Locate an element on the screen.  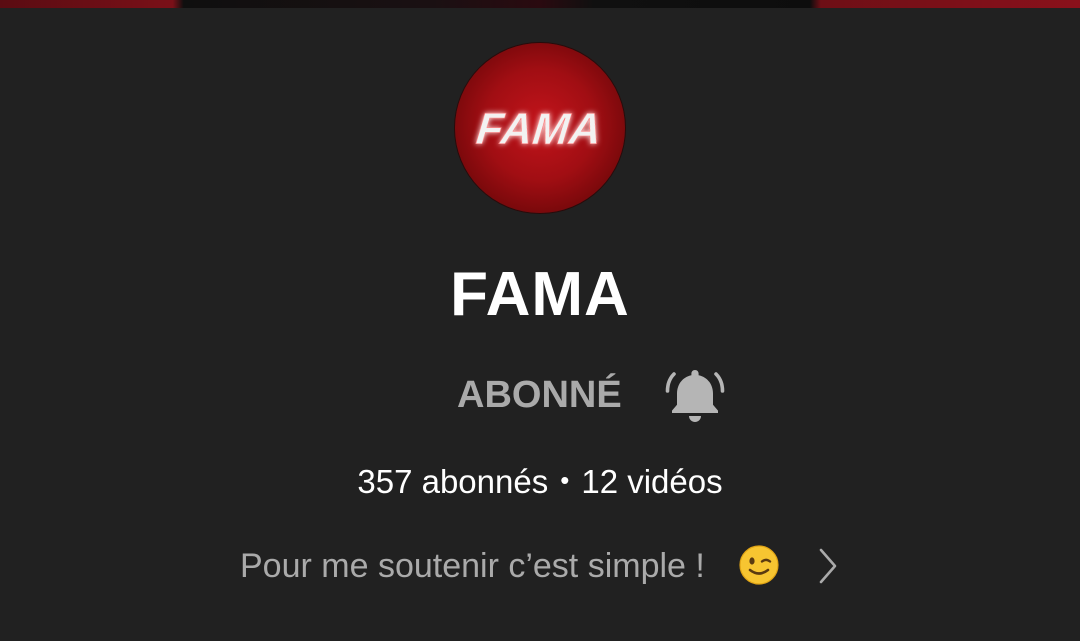
subscriber-count: 357 abonnés is located at coordinates (453, 481).